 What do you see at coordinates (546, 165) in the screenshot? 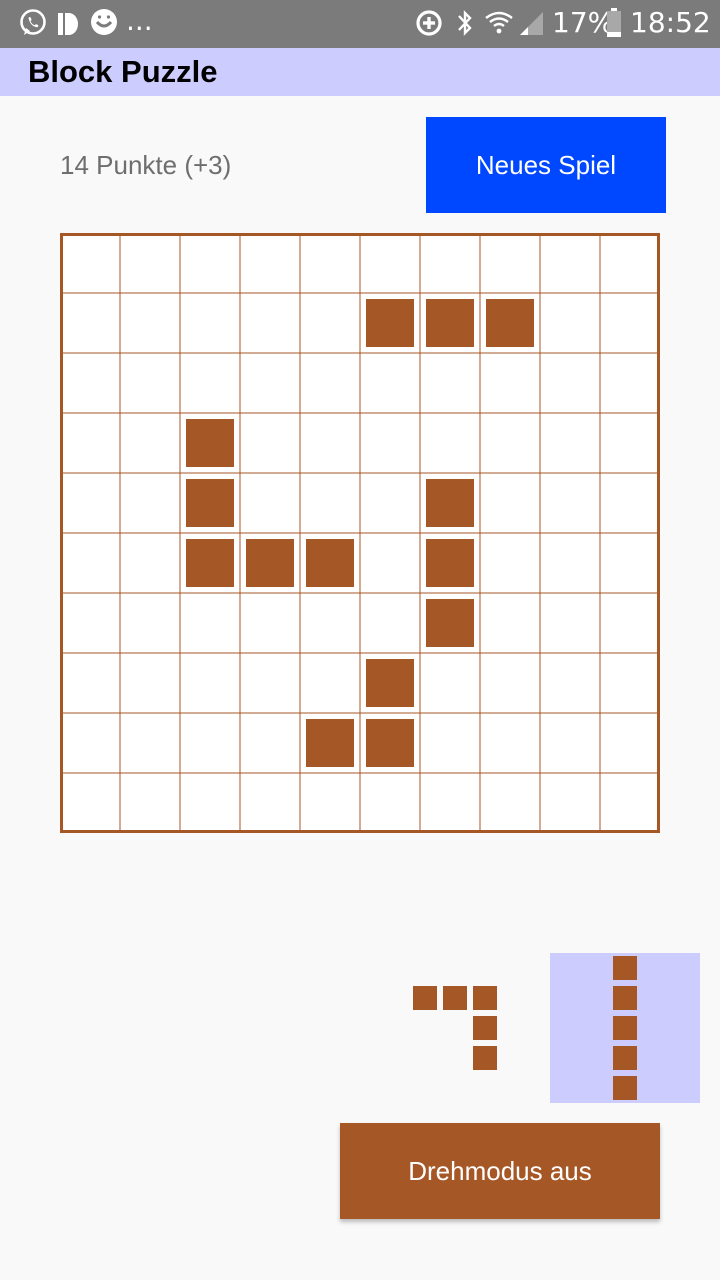
I see `new-game-button: Neues Spiel` at bounding box center [546, 165].